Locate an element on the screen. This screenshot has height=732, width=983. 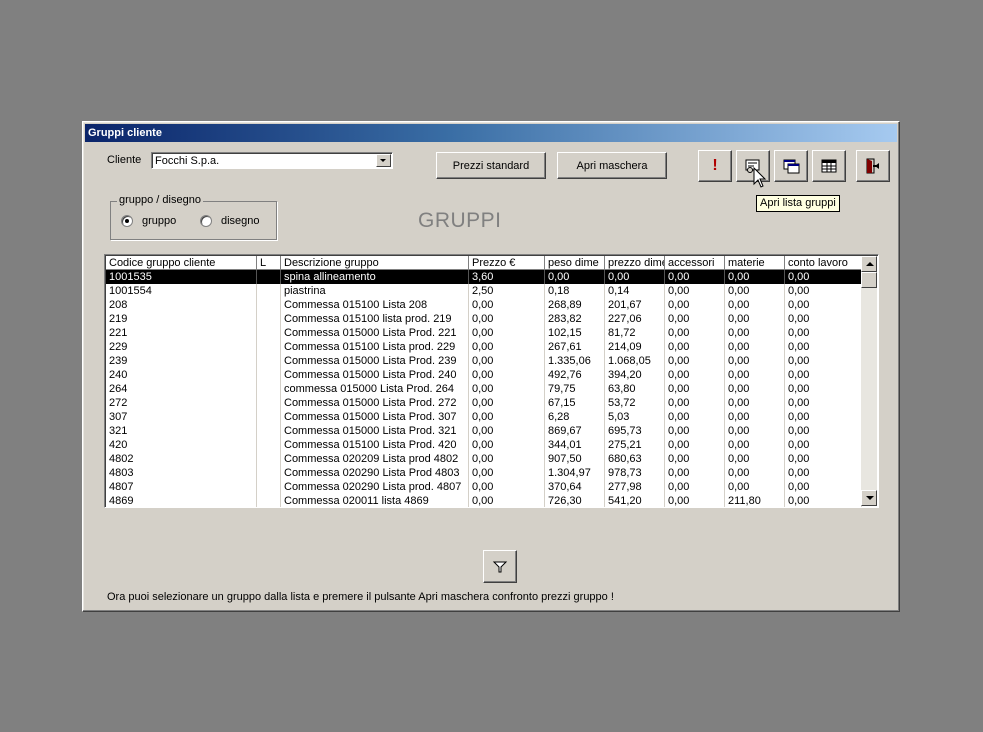
apri-maschera-button: Apri maschera is located at coordinates (612, 165).